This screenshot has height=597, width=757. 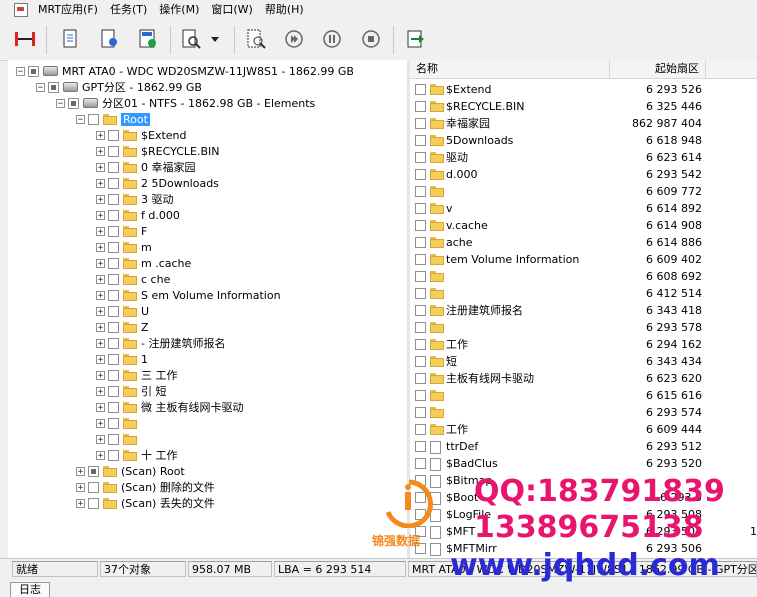 What do you see at coordinates (731, 69) in the screenshot?
I see `column-header-extra` at bounding box center [731, 69].